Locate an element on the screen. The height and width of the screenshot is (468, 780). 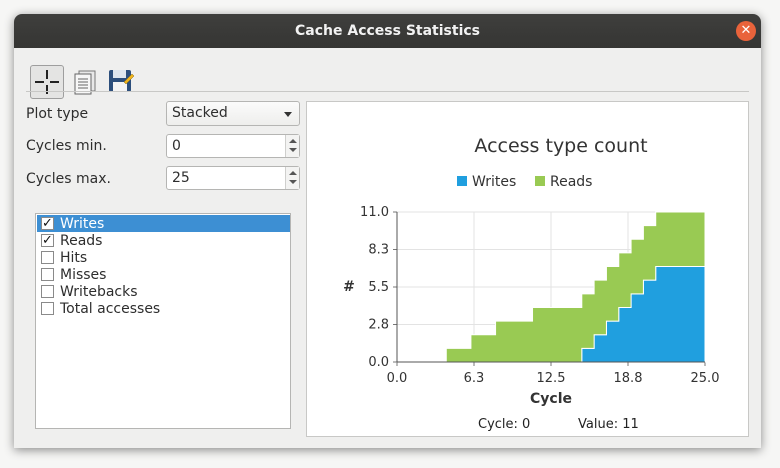
x-tick-label: 18.8 is located at coordinates (628, 378).